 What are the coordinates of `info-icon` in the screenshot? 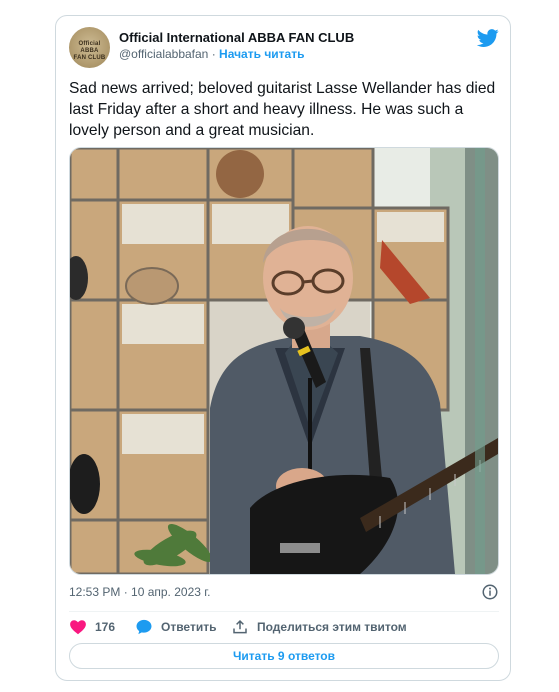 It's located at (490, 592).